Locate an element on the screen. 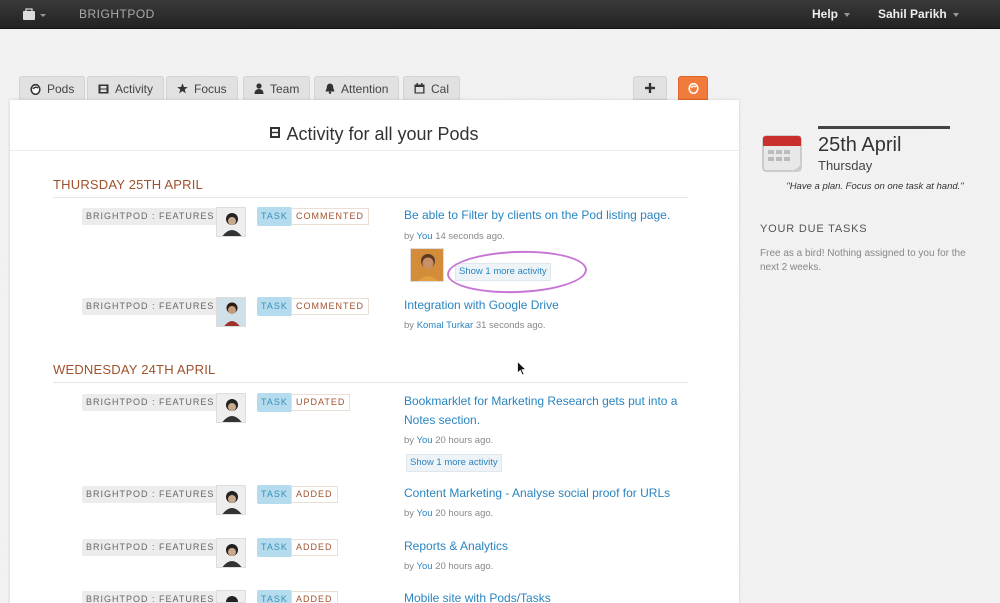 The image size is (1000, 603). current-date: 25th April is located at coordinates (860, 145).